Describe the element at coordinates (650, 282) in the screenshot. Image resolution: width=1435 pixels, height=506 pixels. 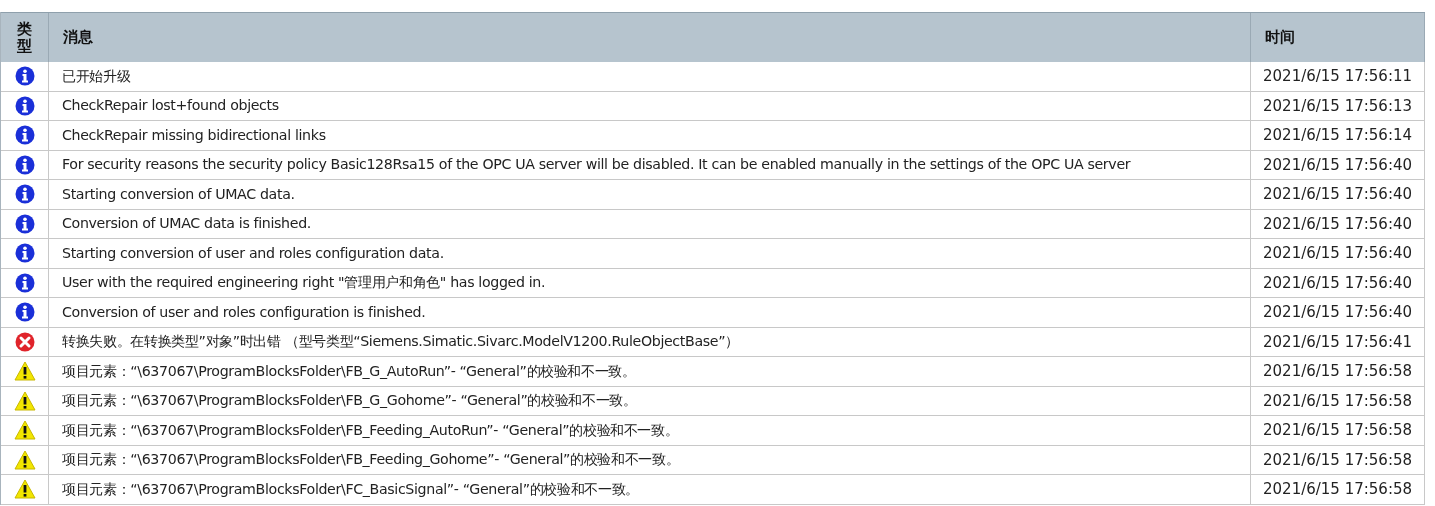
I see `message-cell: User with the required engineering right "管理用户和角色" has logged in.` at that location.